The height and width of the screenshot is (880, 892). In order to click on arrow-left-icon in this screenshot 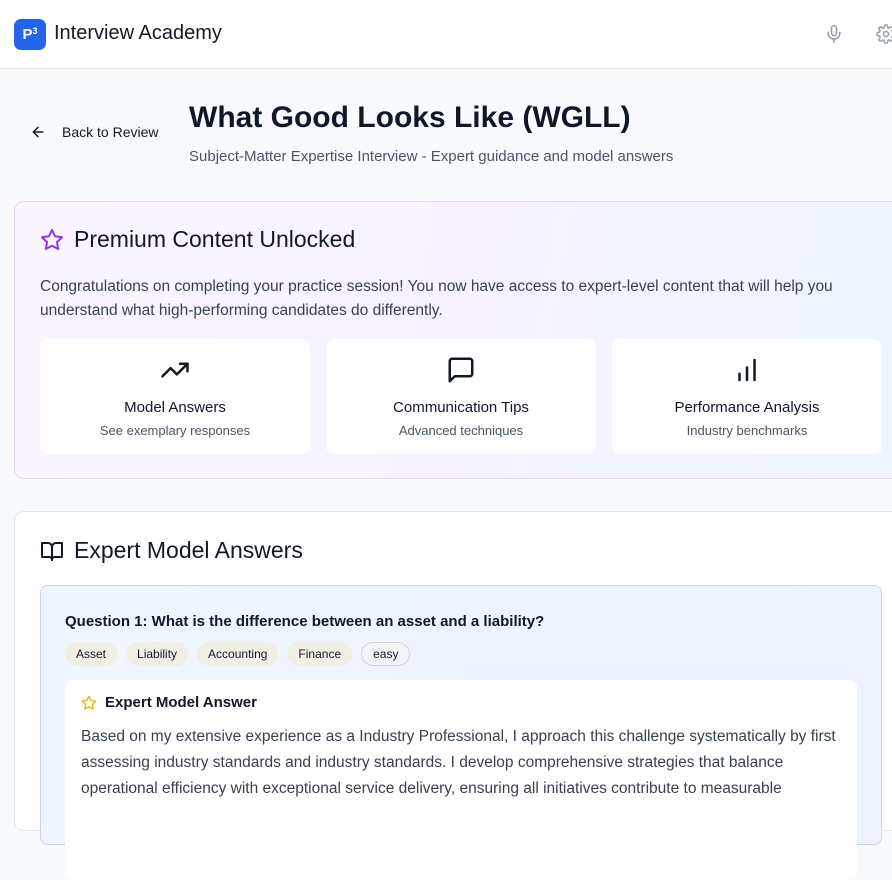, I will do `click(38, 132)`.